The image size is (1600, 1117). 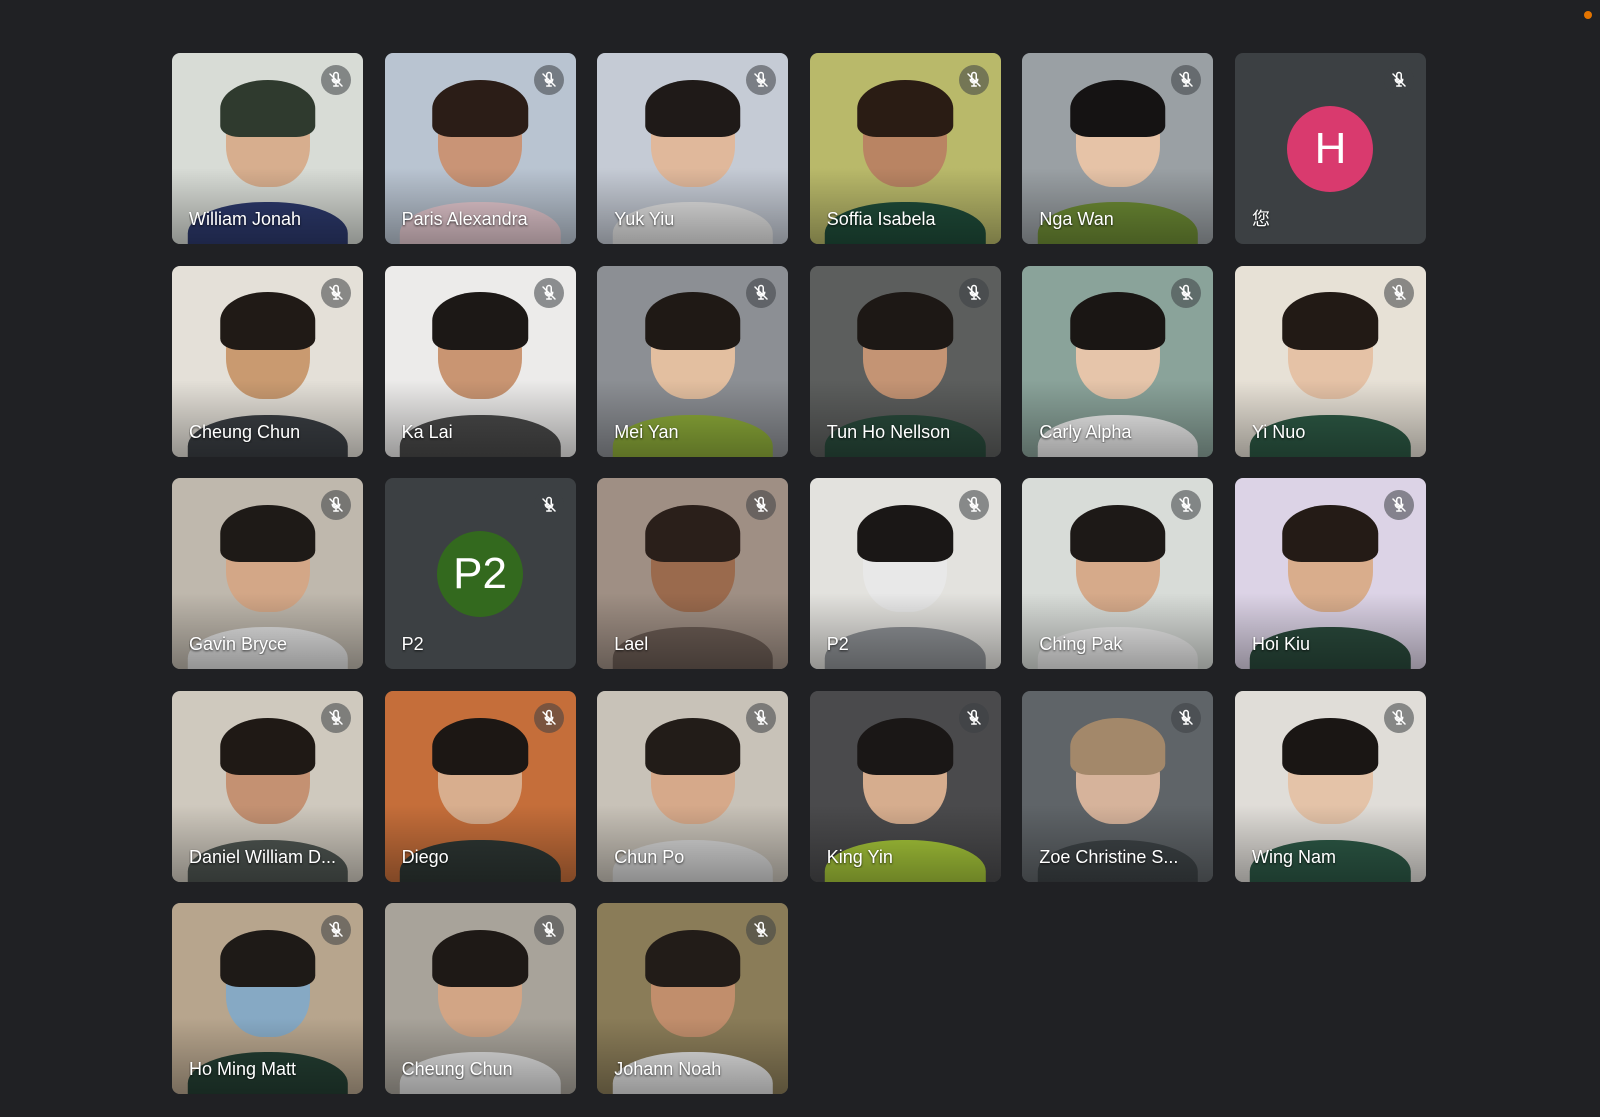 What do you see at coordinates (480, 148) in the screenshot?
I see `participant-tile: Paris Alexandra` at bounding box center [480, 148].